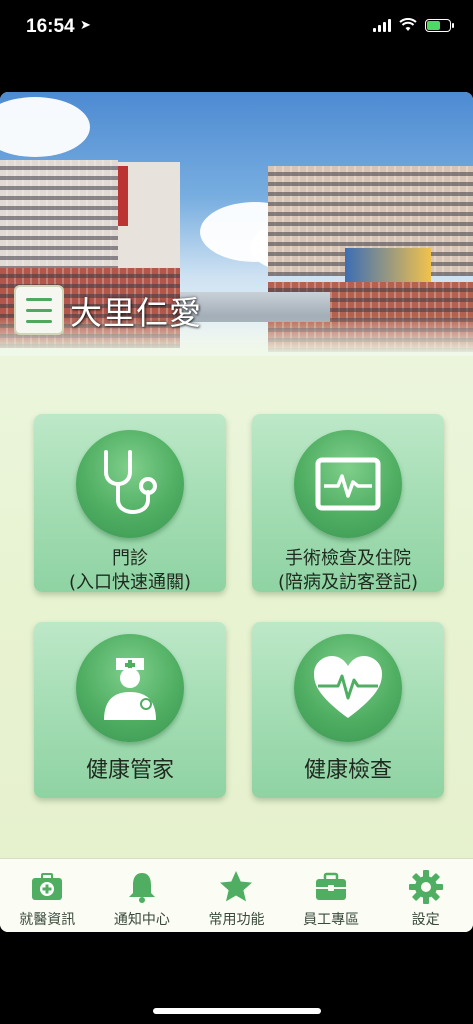  I want to click on tab-favorites: 常用功能, so click(236, 895).